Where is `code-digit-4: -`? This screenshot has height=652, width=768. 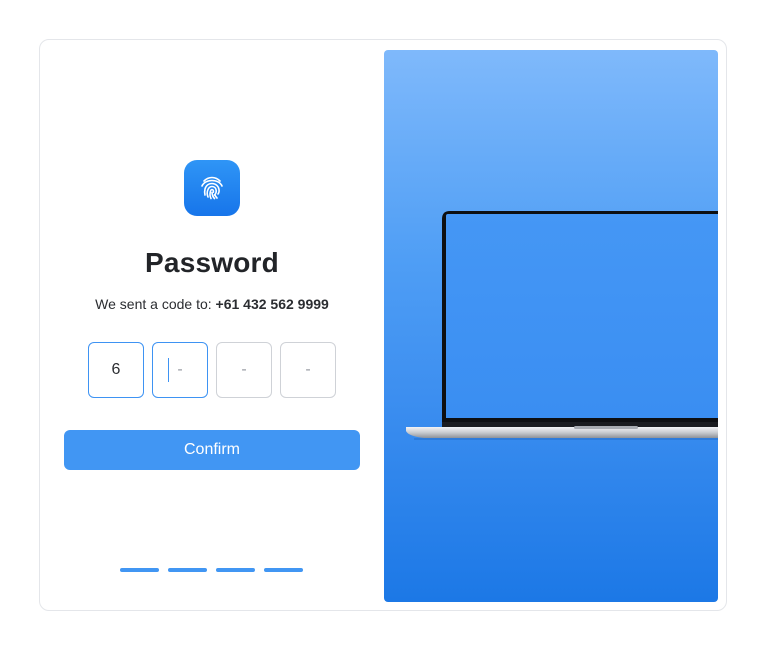 code-digit-4: - is located at coordinates (308, 370).